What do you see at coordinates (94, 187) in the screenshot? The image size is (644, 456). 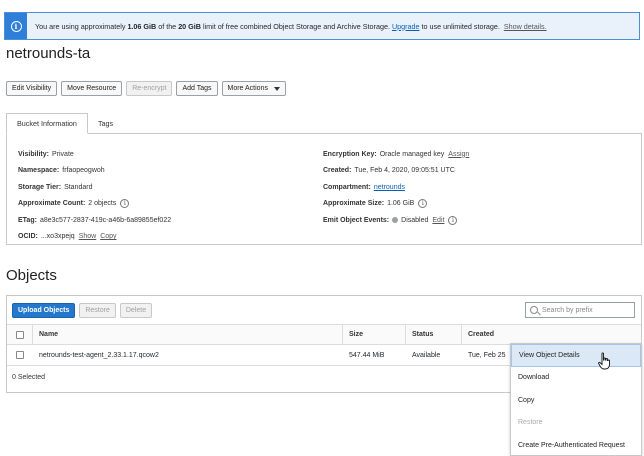 I see `storage-tier-row: Storage Tier: Standard` at bounding box center [94, 187].